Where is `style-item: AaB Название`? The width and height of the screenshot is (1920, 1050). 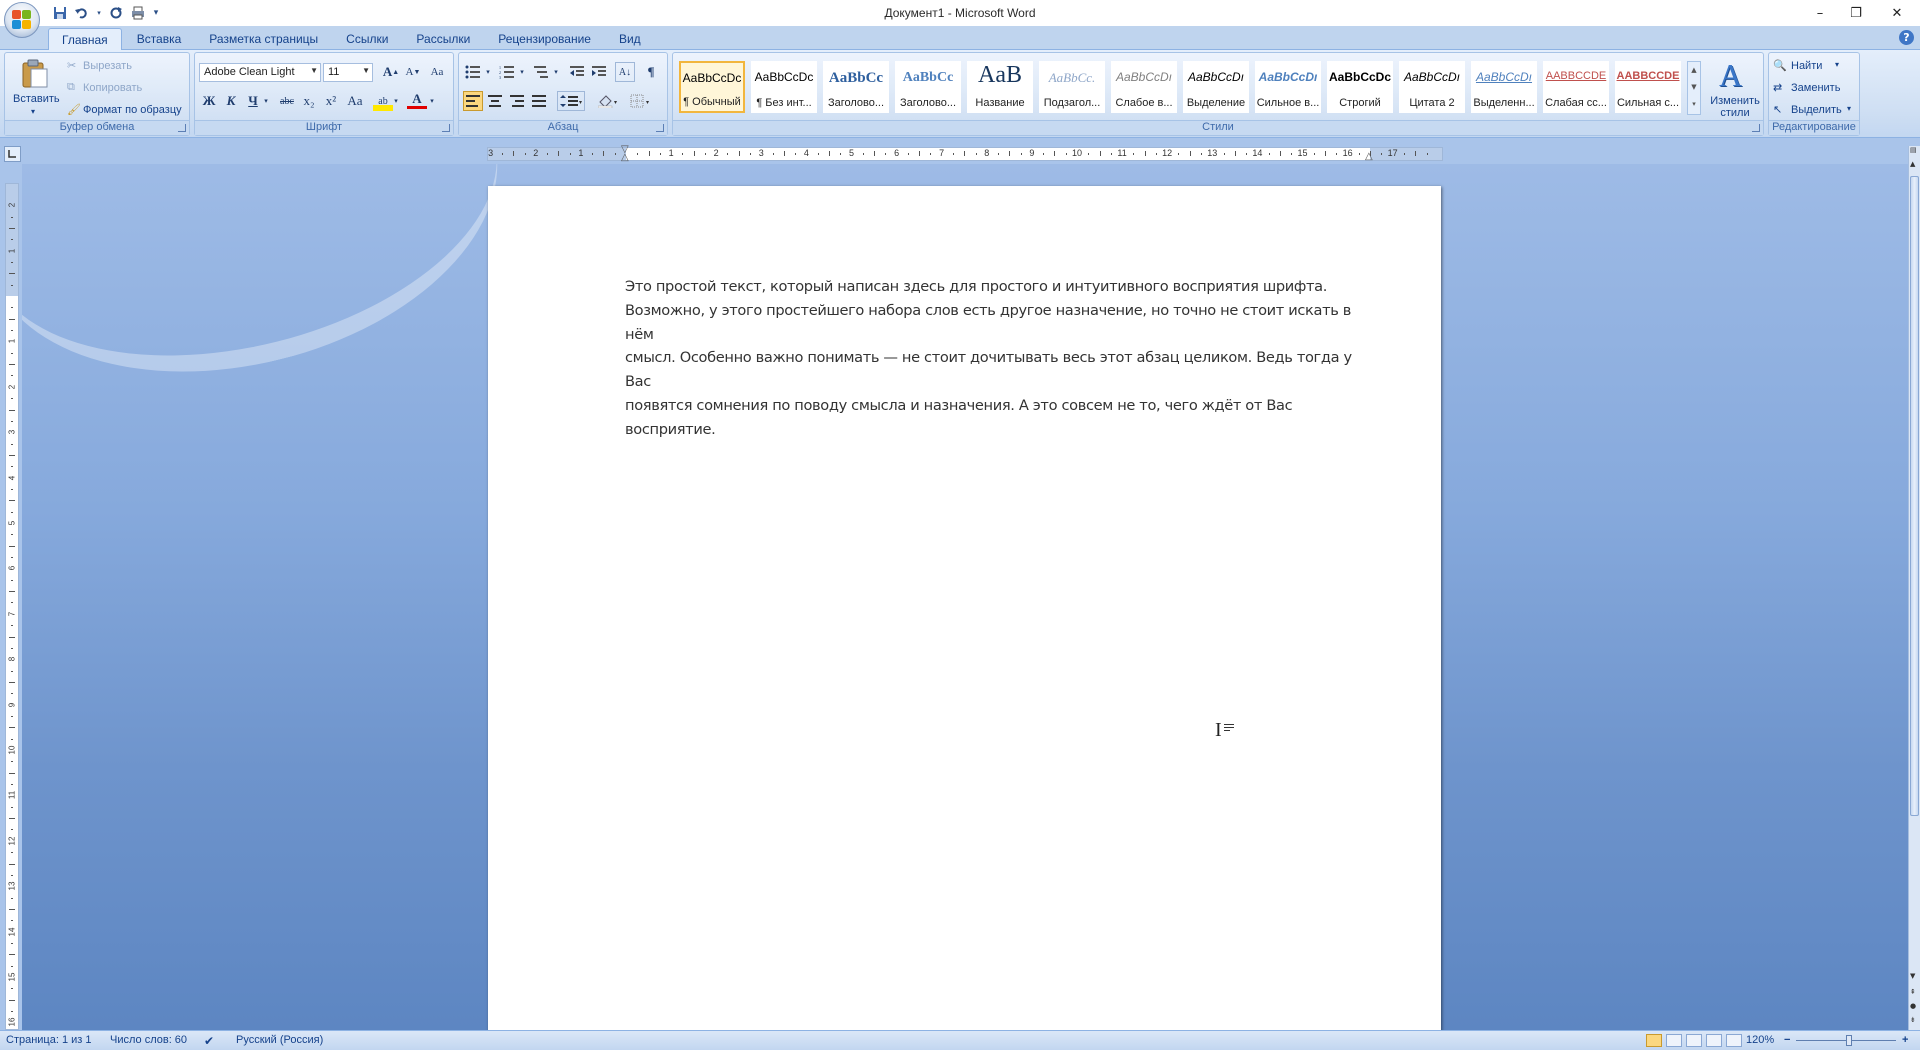 style-item: AaB Название is located at coordinates (1000, 87).